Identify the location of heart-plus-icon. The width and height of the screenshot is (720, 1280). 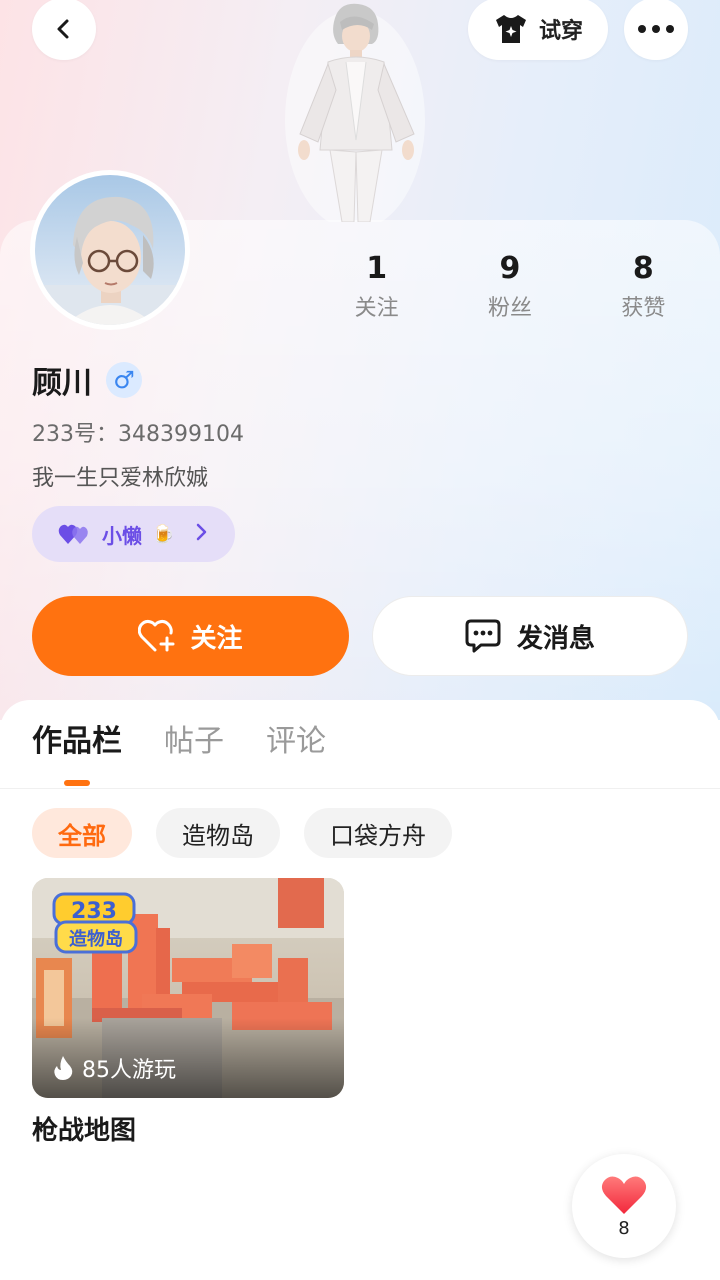
(156, 635).